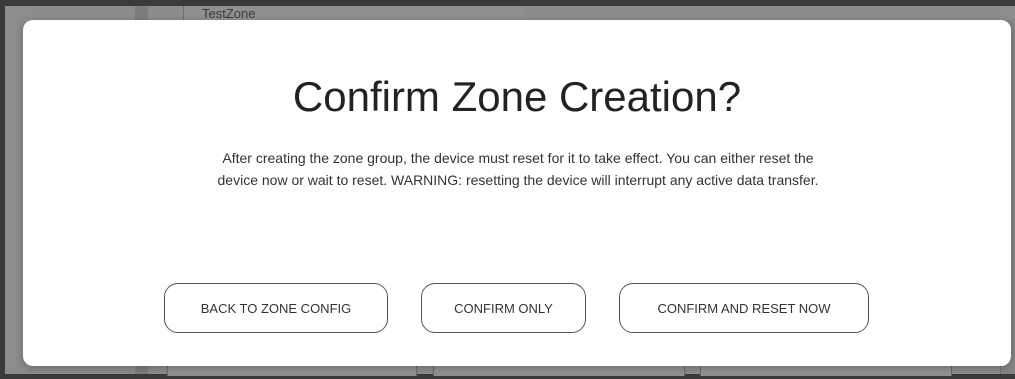 The image size is (1015, 379). I want to click on zone-name-field: TestZone, so click(353, 13).